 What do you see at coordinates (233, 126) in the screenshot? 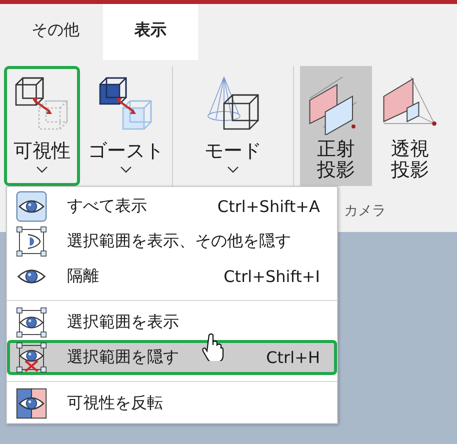
I see `ribbon-button: モード` at bounding box center [233, 126].